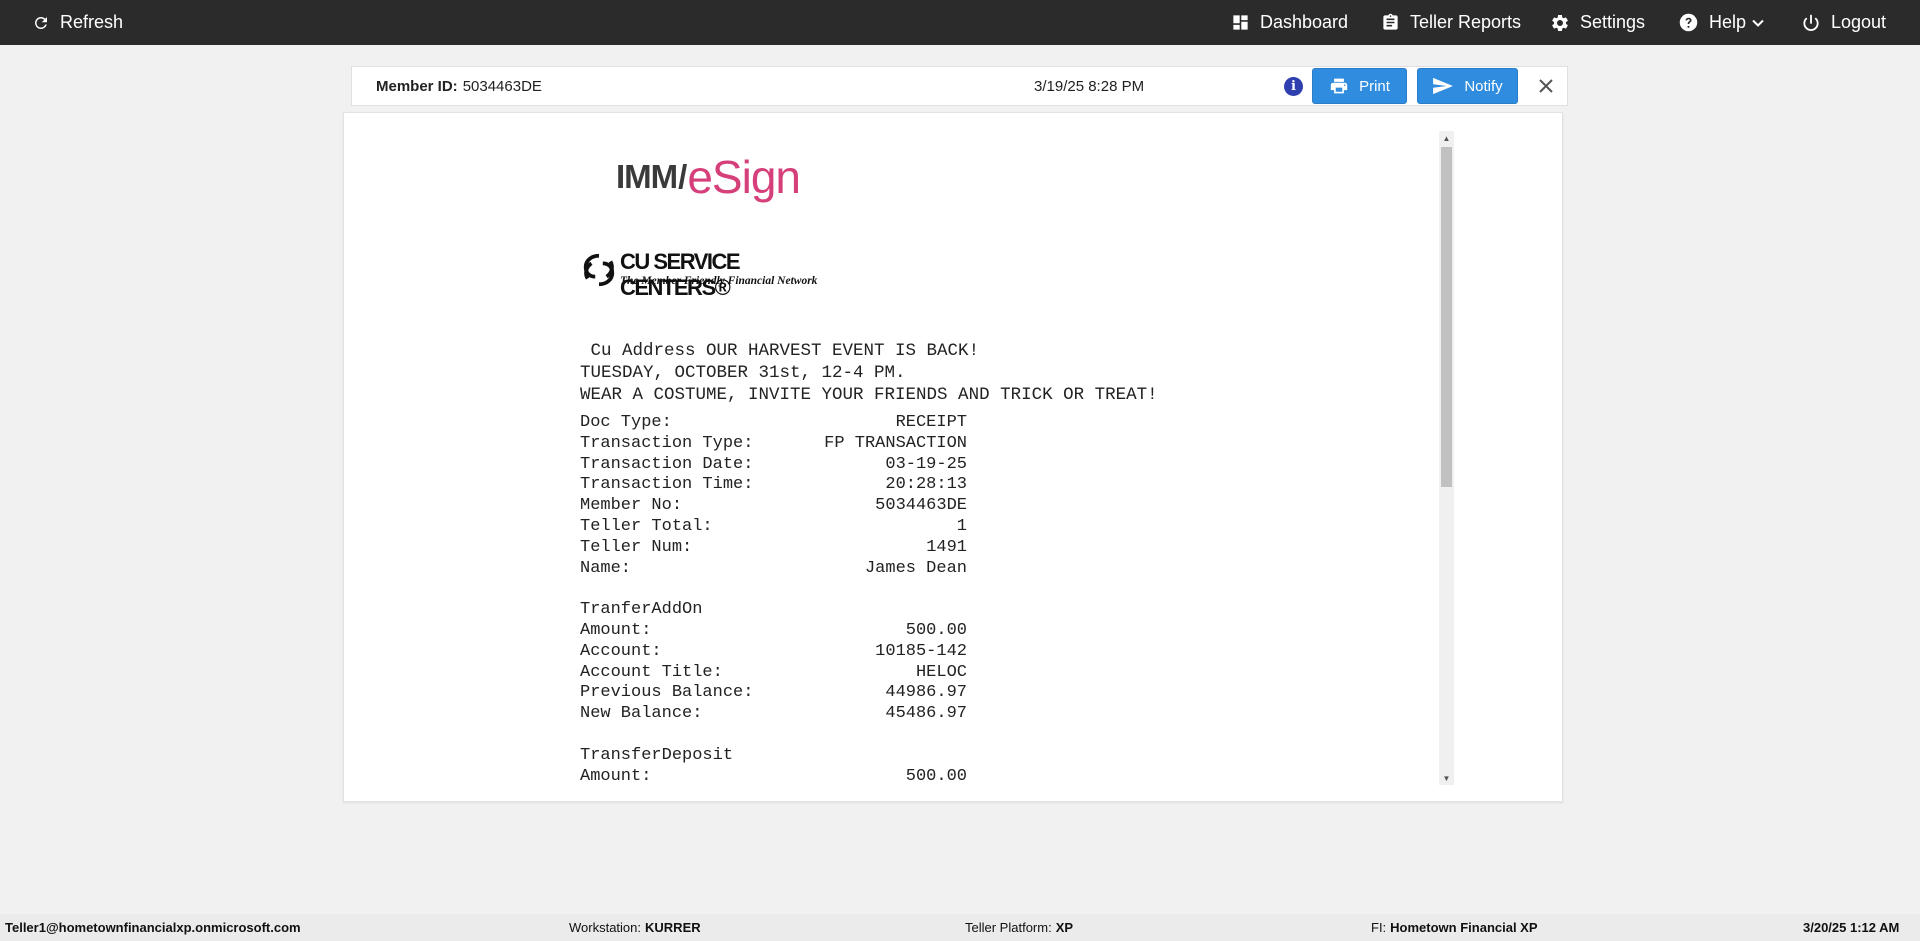 The image size is (1920, 941). Describe the element at coordinates (1390, 22) in the screenshot. I see `clipboard-icon` at that location.